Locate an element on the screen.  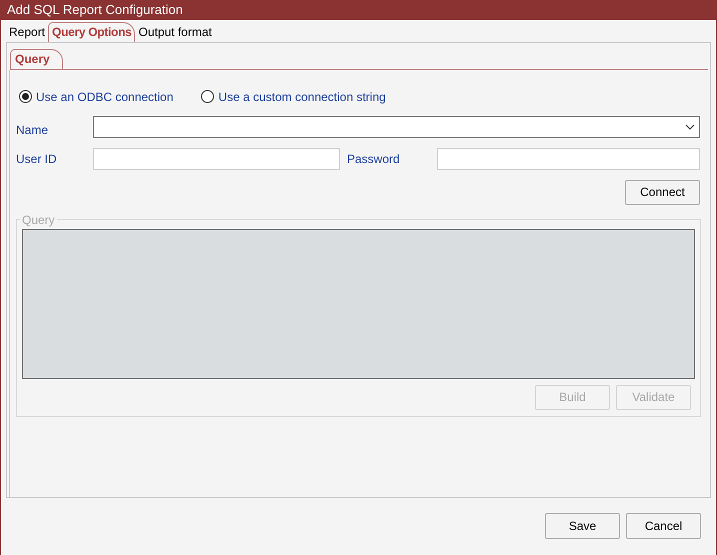
radio-option: Use a custom connection string is located at coordinates (293, 97).